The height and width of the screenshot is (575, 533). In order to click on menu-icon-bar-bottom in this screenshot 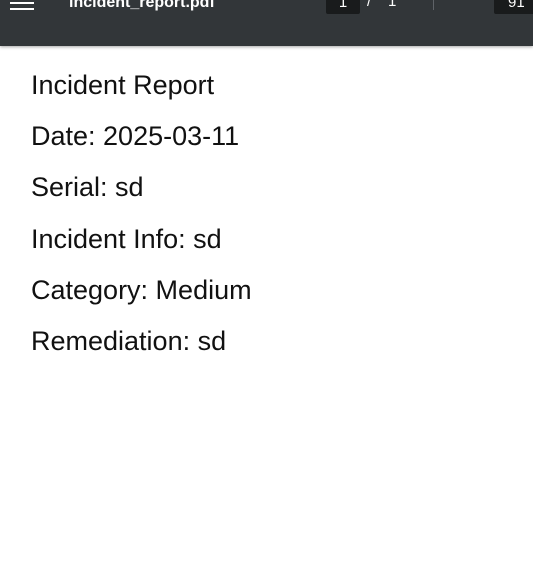, I will do `click(22, 9)`.